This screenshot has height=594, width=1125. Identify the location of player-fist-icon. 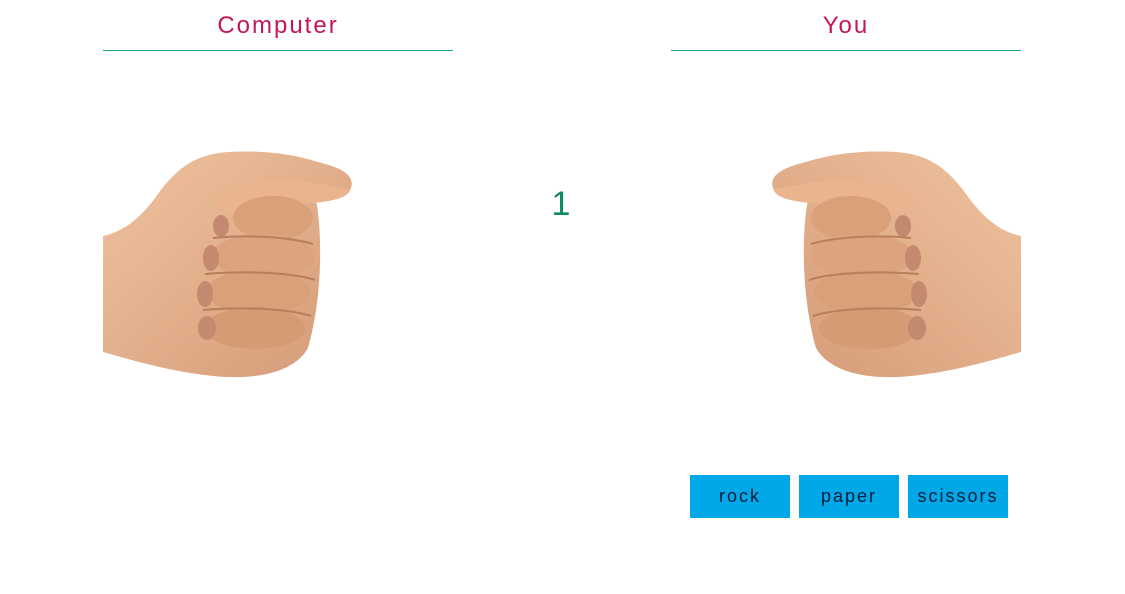
(896, 264).